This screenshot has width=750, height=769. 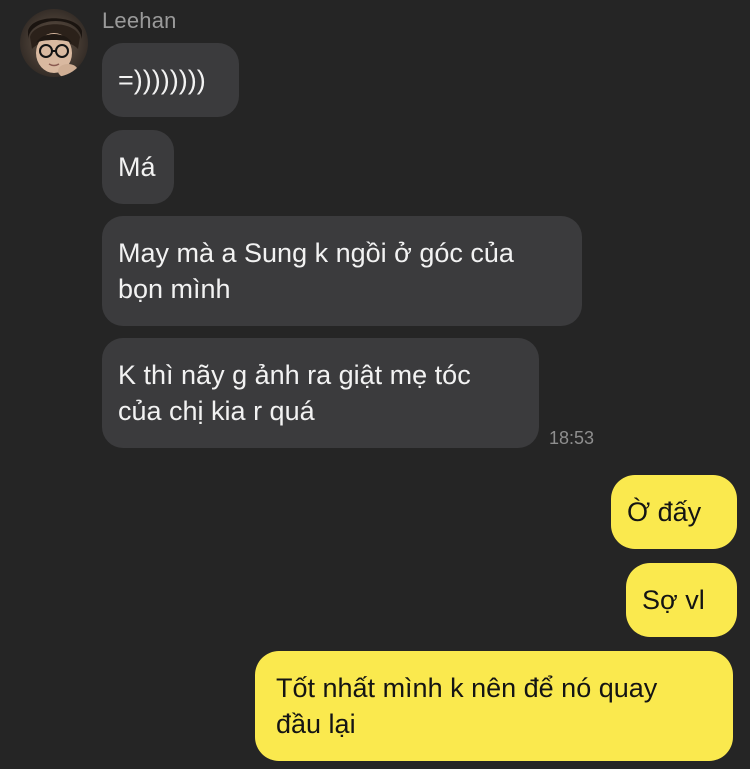 I want to click on outgoing-message: Tốt nhất mình k nên để nó quay đầu lại, so click(x=494, y=706).